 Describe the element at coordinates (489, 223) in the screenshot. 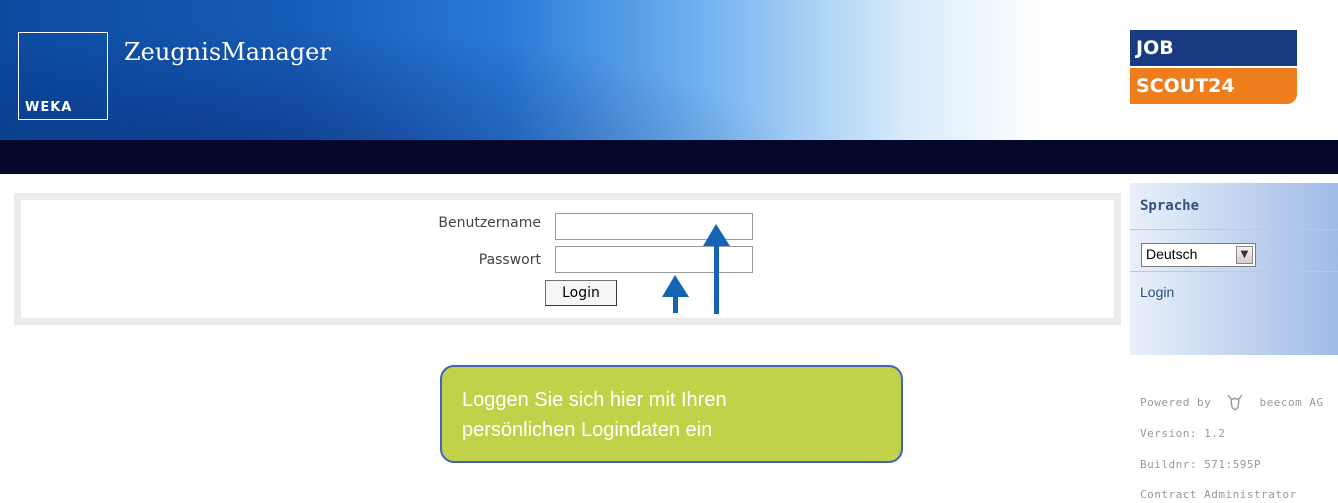

I see `username-label: Benutzername` at that location.